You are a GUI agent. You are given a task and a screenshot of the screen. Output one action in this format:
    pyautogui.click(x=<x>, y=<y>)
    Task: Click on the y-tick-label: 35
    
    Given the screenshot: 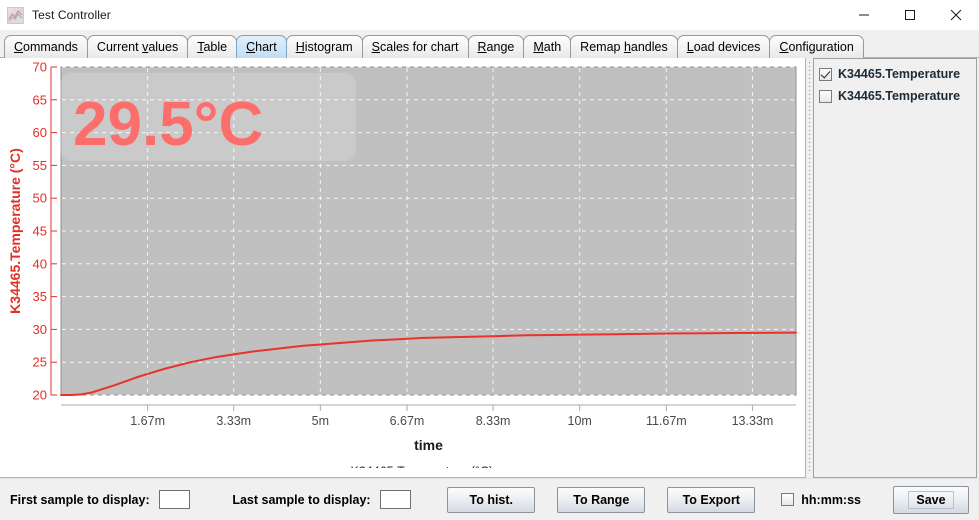 What is the action you would take?
    pyautogui.click(x=40, y=296)
    